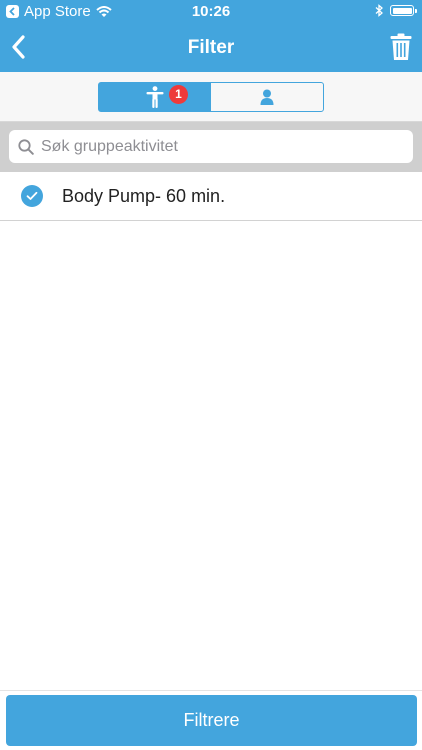  What do you see at coordinates (221, 146) in the screenshot?
I see `search-input` at bounding box center [221, 146].